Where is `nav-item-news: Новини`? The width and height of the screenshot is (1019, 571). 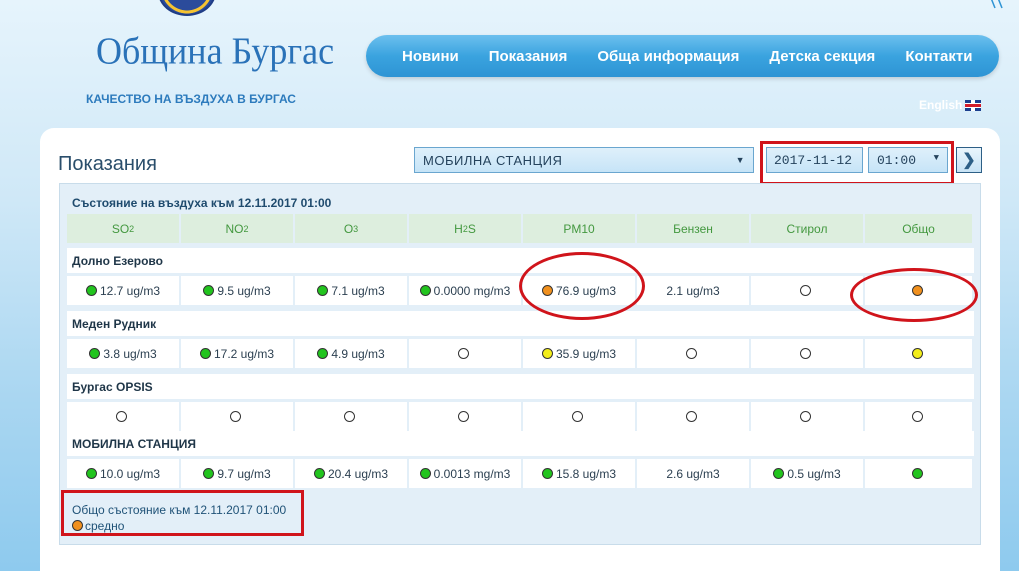
nav-item-news: Новини is located at coordinates (430, 56).